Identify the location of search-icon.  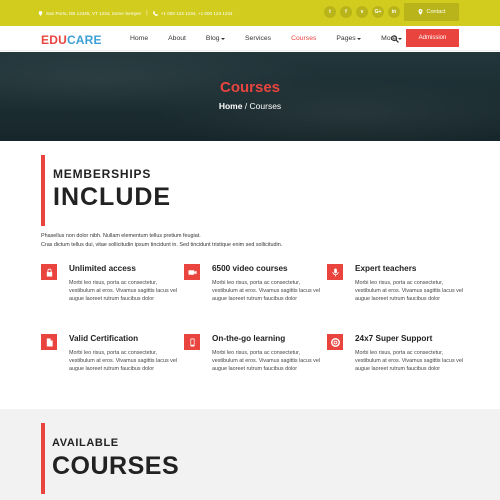
(395, 39).